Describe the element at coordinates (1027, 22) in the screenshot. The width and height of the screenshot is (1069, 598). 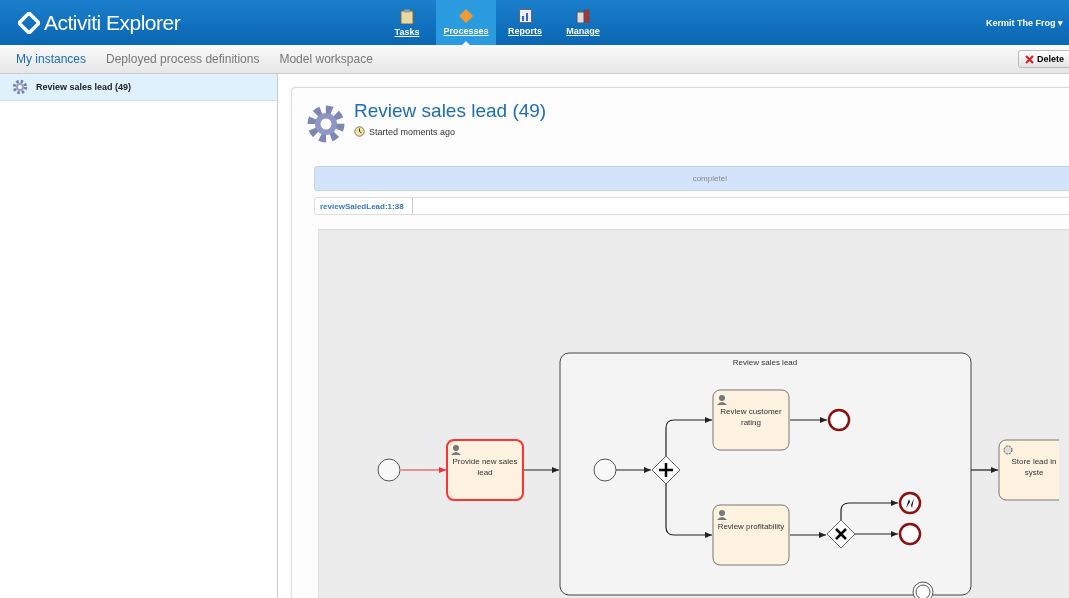
I see `user-menu: Kermit The Frog ▾` at that location.